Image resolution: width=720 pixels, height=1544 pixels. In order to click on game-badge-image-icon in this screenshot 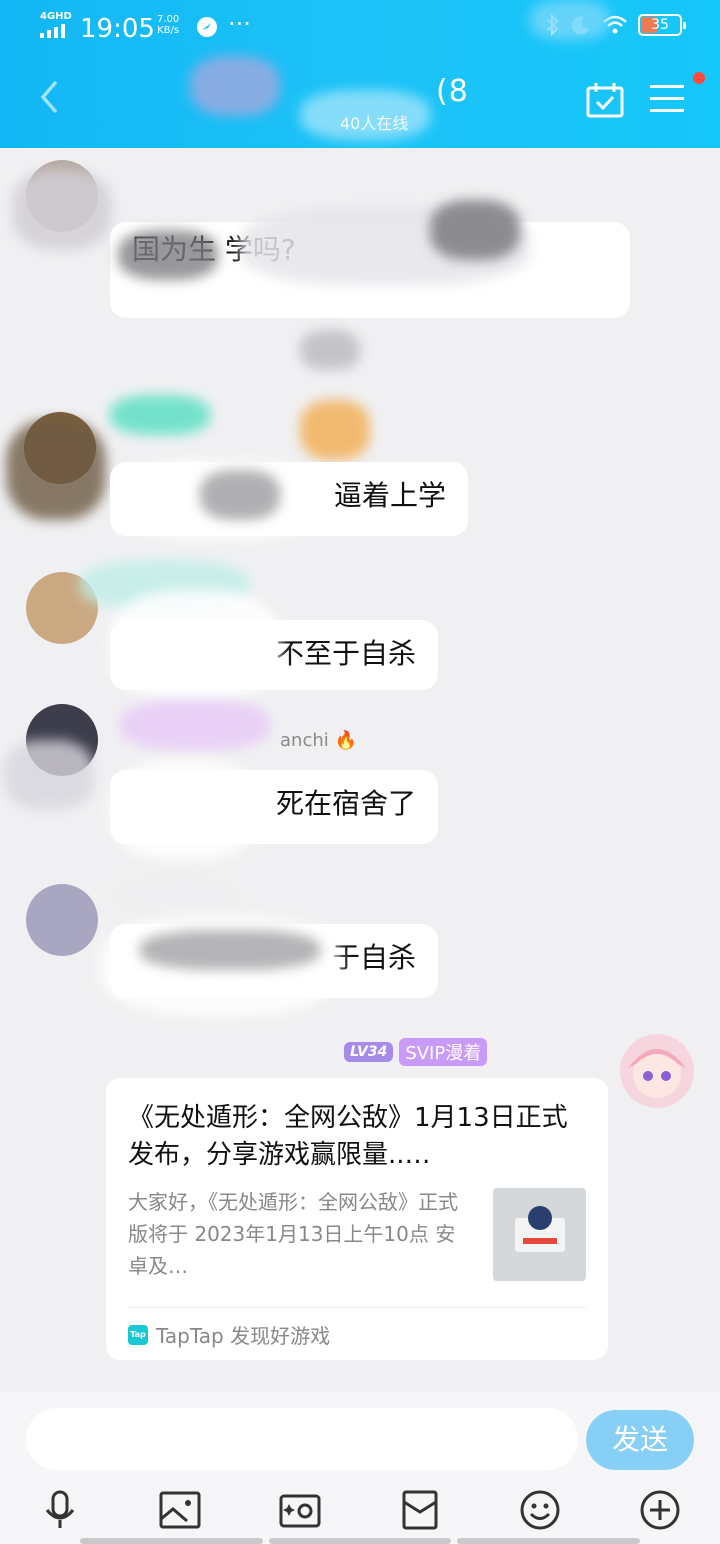, I will do `click(539, 1234)`.